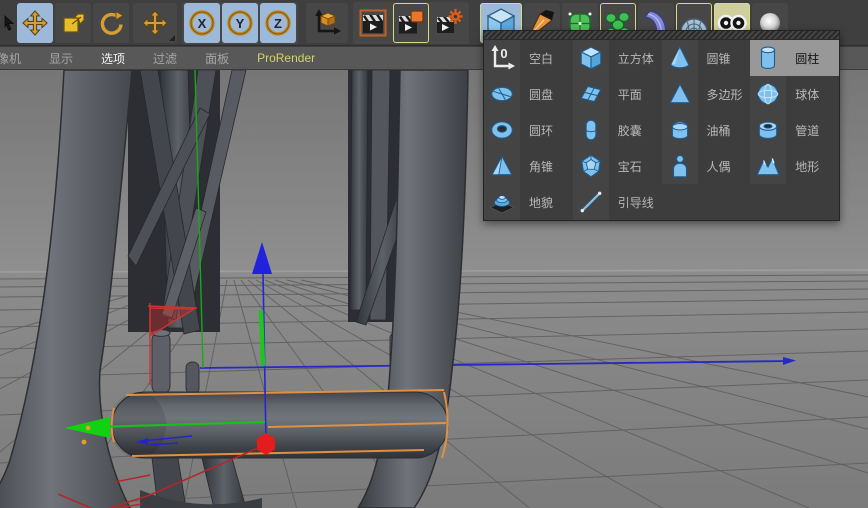 The image size is (868, 508). What do you see at coordinates (679, 94) in the screenshot?
I see `polygon-icon` at bounding box center [679, 94].